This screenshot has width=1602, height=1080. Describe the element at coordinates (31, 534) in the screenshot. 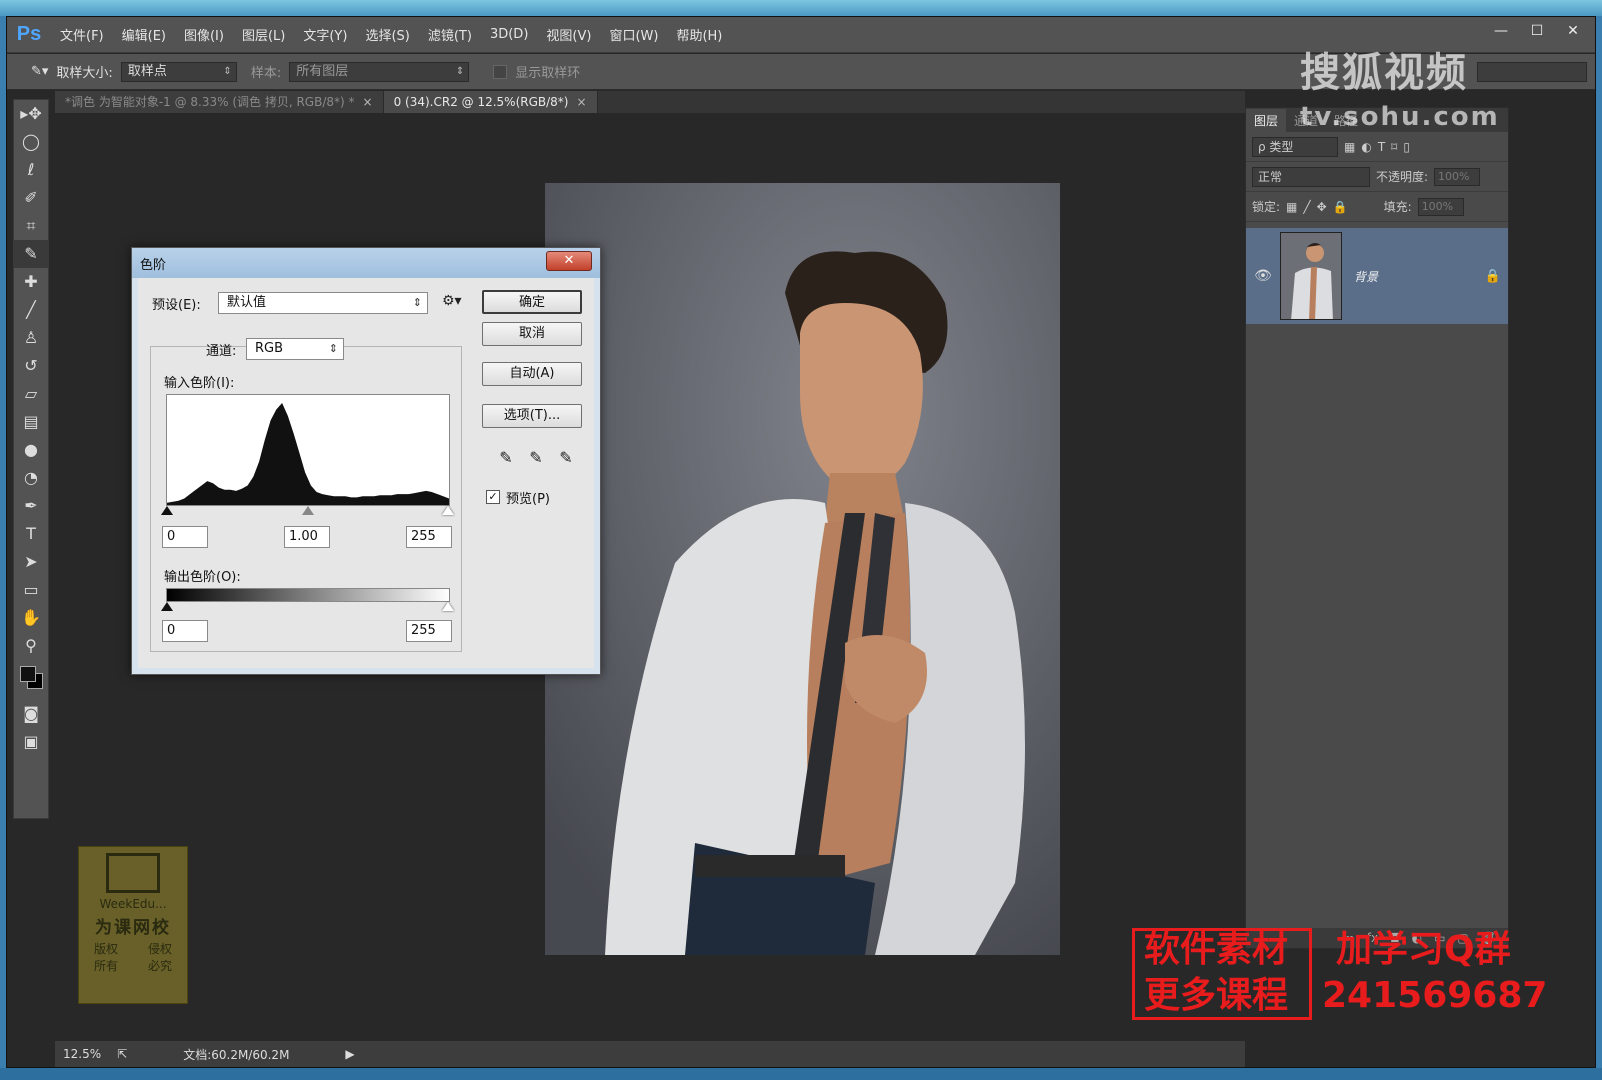

I see `type-tool-icon: T` at that location.